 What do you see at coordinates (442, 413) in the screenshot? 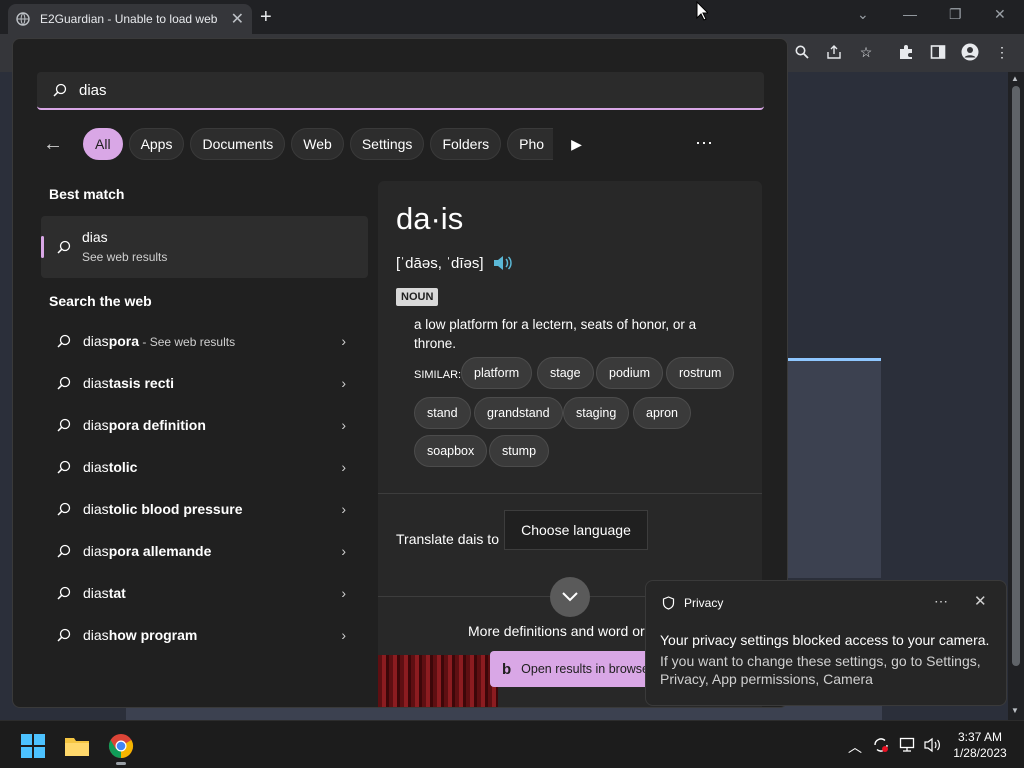
I see `synonym-chip: stand` at bounding box center [442, 413].